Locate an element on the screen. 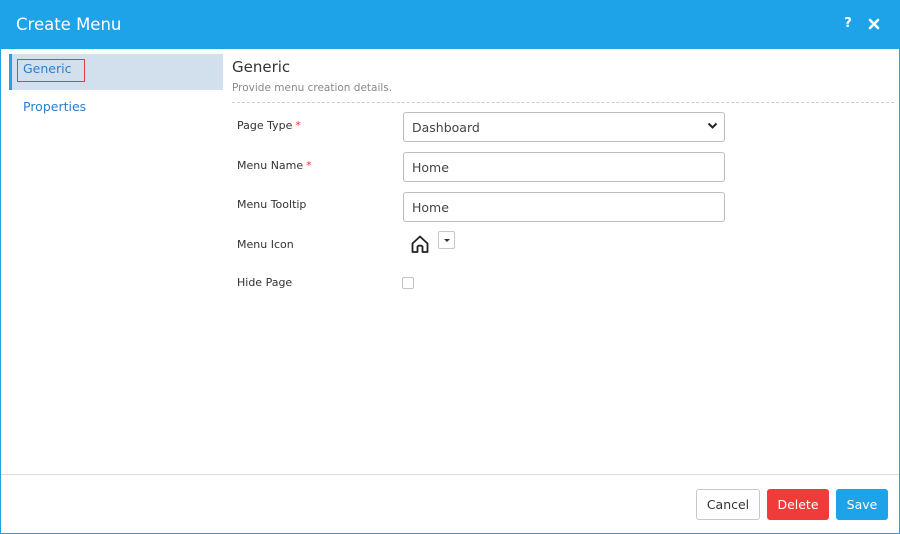 The height and width of the screenshot is (534, 900). menu-icon-label: Menu Icon is located at coordinates (265, 244).